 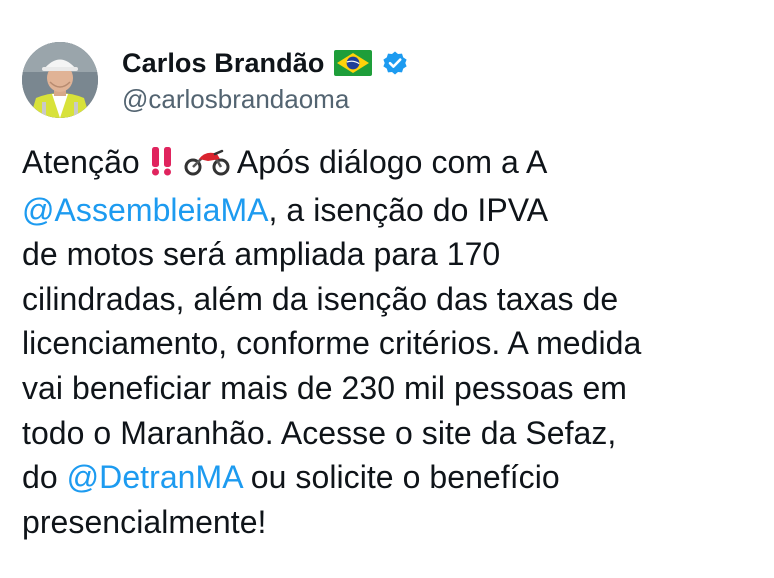 What do you see at coordinates (353, 63) in the screenshot?
I see `brazil-flag-icon` at bounding box center [353, 63].